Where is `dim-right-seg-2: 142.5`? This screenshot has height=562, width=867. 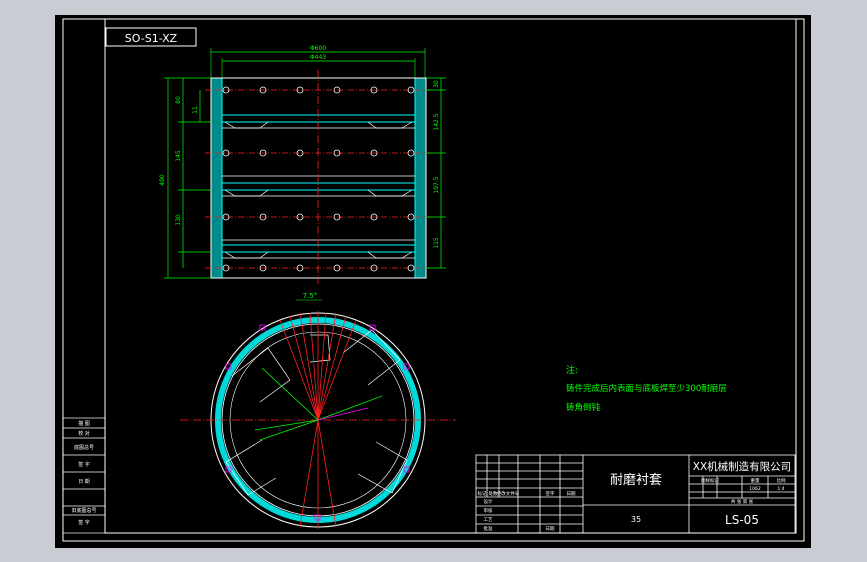 dim-right-seg-2: 142.5 is located at coordinates (436, 121).